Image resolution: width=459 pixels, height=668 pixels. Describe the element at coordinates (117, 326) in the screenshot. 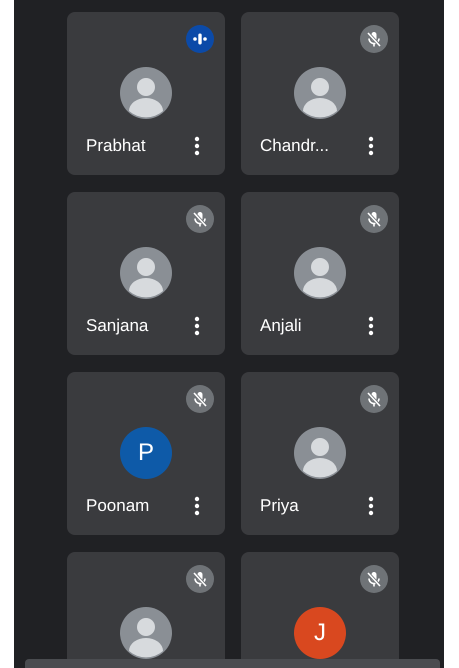

I see `participant-name: Sanjana` at that location.